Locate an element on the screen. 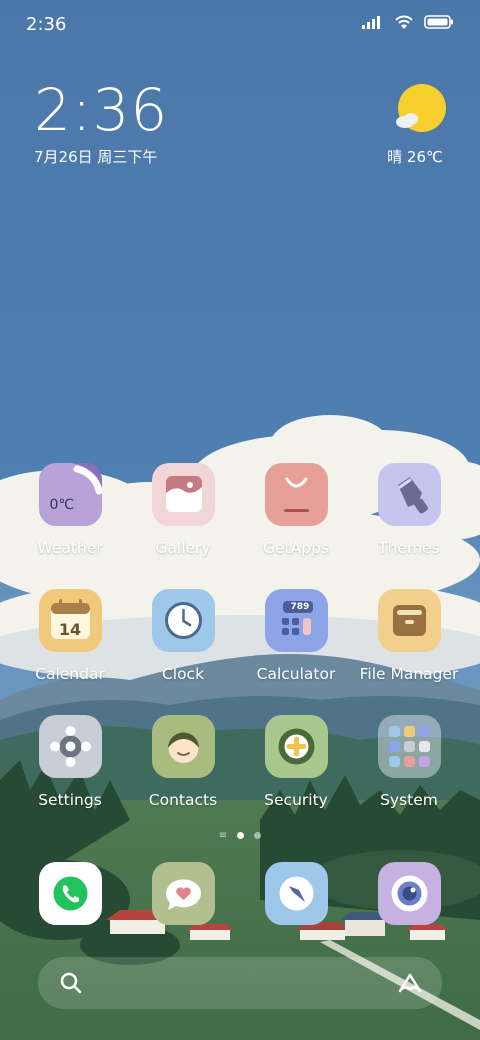 The image size is (480, 1040). dock-phone is located at coordinates (70, 893).